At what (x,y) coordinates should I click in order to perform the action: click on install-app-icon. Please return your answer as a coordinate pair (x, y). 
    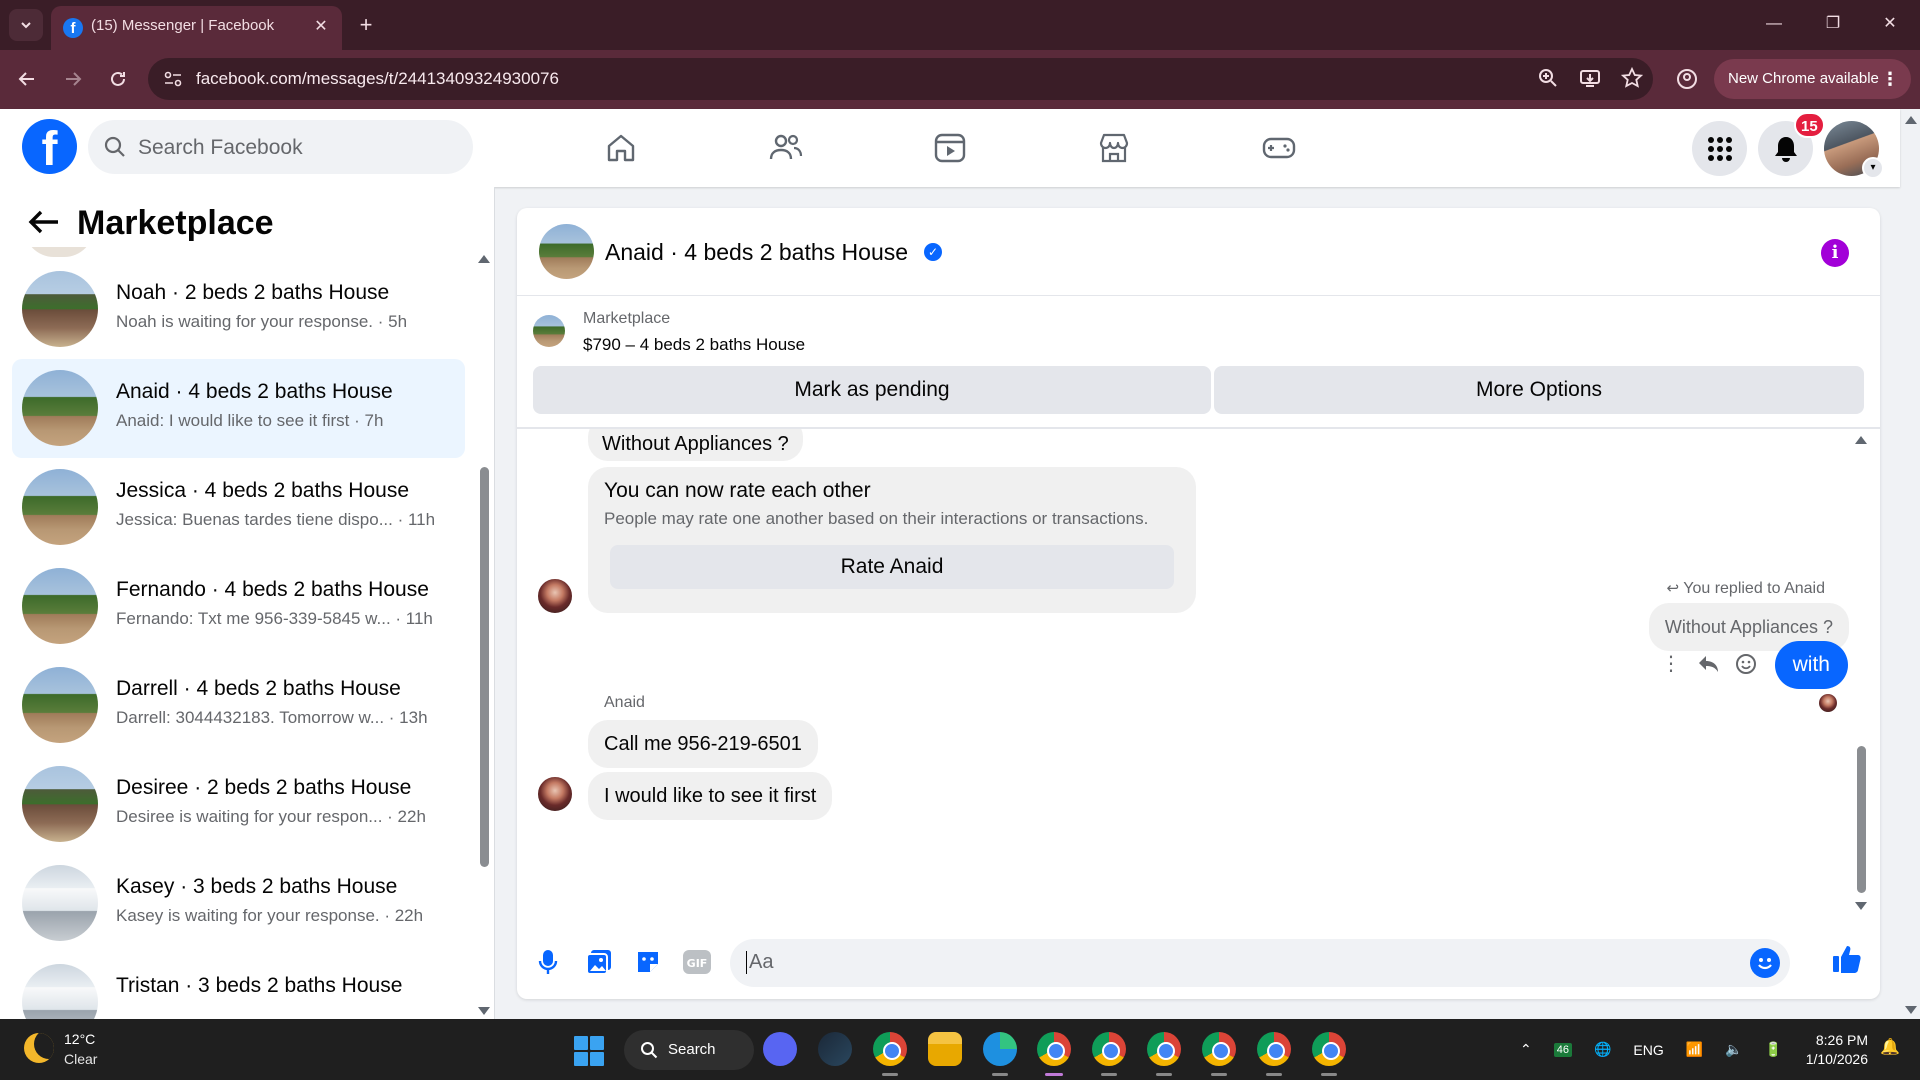
    Looking at the image, I should click on (1590, 78).